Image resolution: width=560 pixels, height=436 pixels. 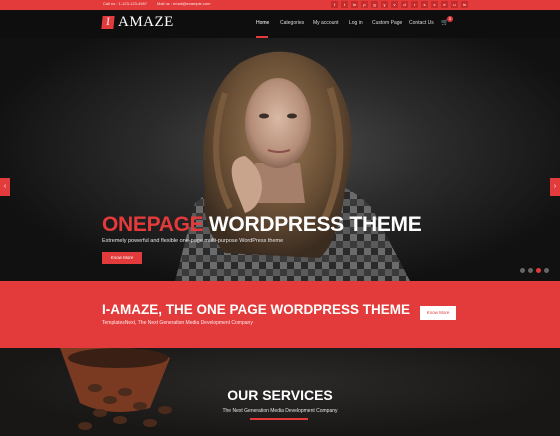 What do you see at coordinates (334, 4) in the screenshot?
I see `facebook-icon: f` at bounding box center [334, 4].